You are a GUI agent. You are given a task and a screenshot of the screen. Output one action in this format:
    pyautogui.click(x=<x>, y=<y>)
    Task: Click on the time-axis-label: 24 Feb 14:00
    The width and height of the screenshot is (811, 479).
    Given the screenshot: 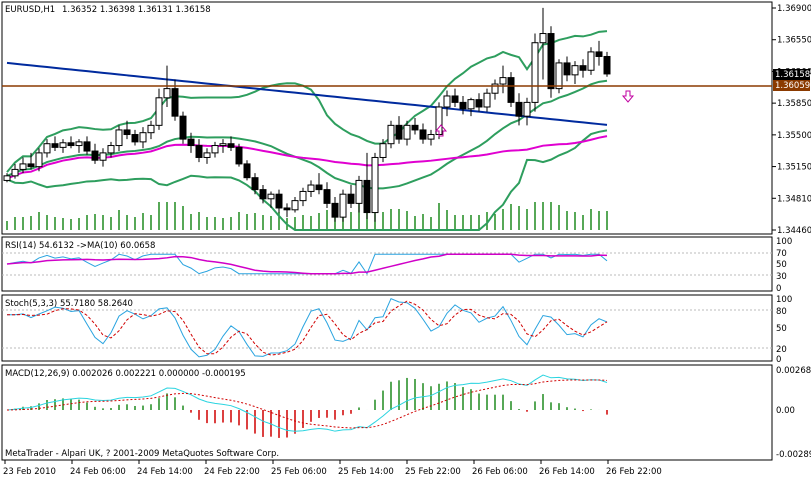 What is the action you would take?
    pyautogui.click(x=165, y=472)
    